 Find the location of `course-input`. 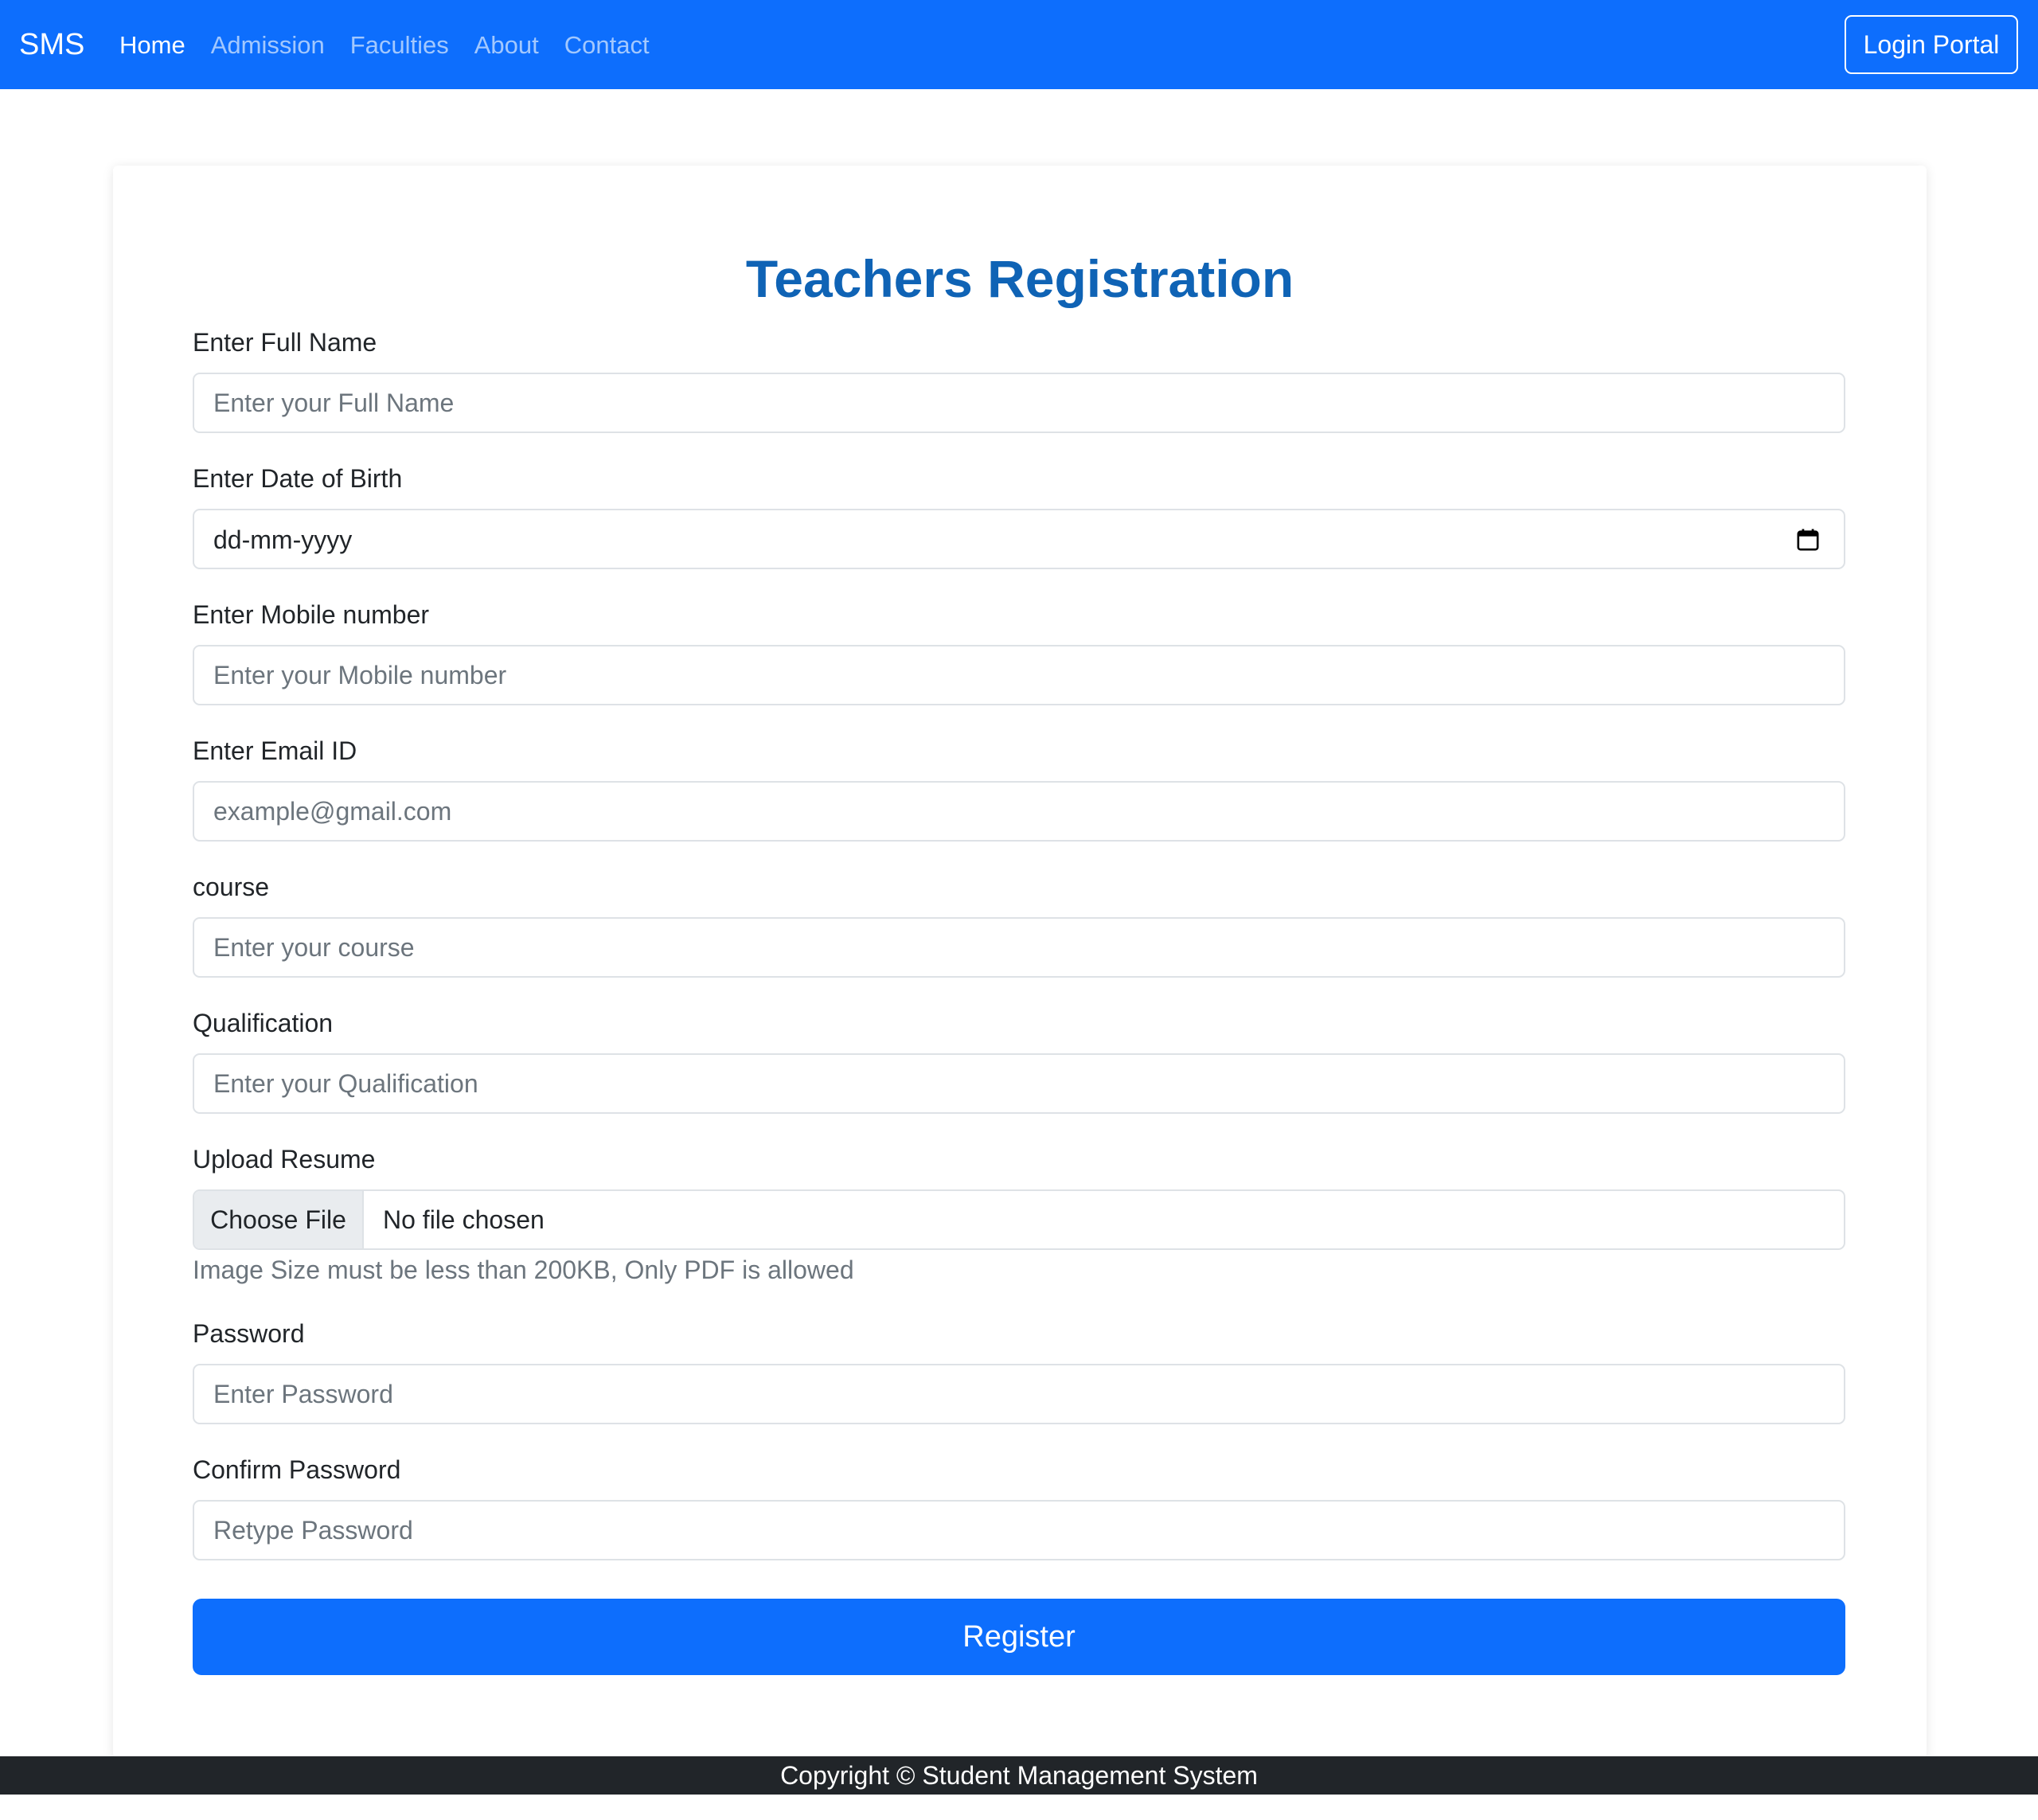

course-input is located at coordinates (1019, 947).